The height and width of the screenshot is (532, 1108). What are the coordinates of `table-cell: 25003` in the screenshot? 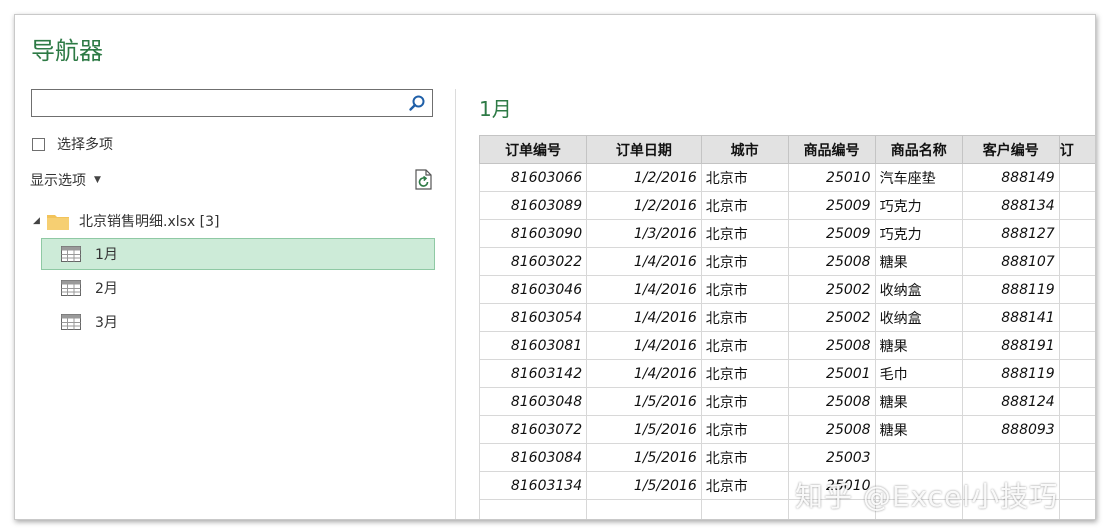 It's located at (831, 457).